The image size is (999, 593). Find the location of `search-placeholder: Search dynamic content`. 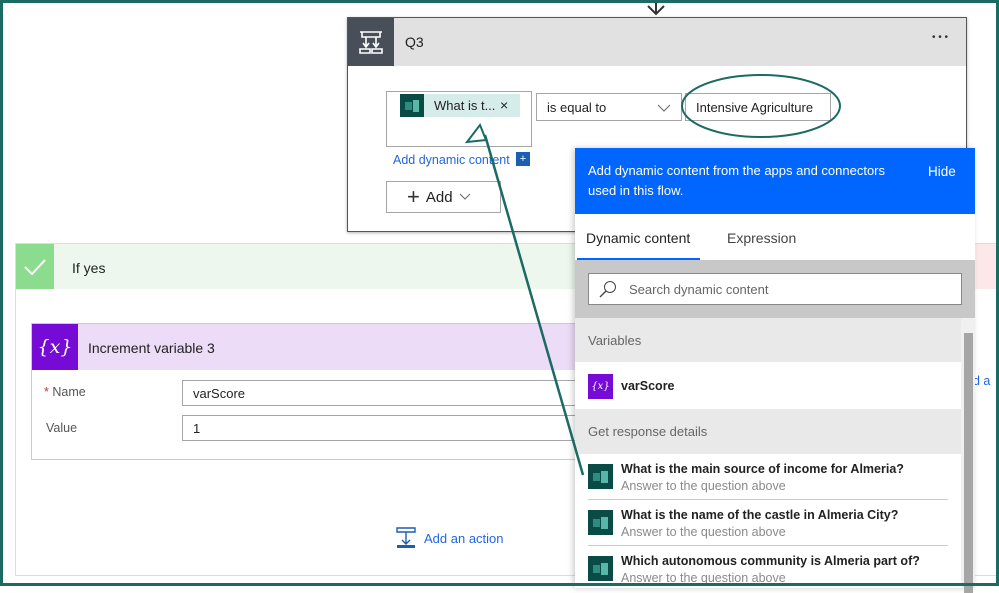

search-placeholder: Search dynamic content is located at coordinates (699, 289).